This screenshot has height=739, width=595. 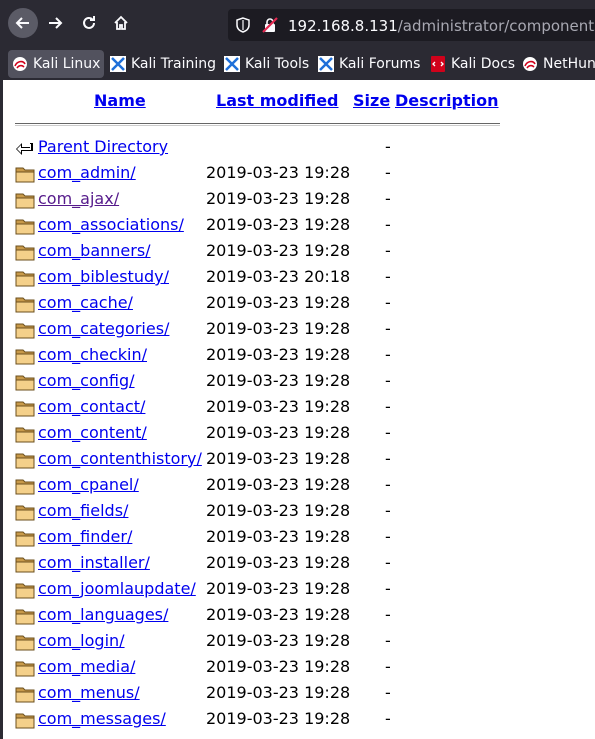 I want to click on table-row: com_categories/2019-03-23 19:28 -, so click(x=305, y=330).